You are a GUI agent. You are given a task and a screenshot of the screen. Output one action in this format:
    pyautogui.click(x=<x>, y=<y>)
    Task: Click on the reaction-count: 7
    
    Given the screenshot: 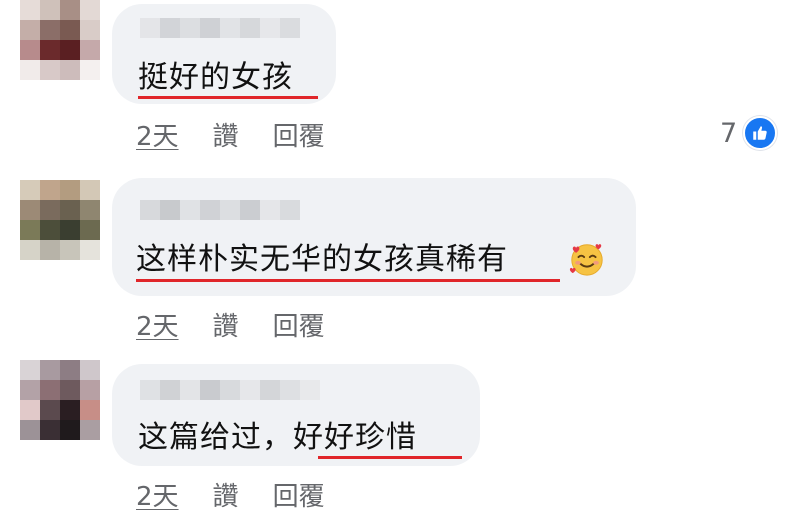 What is the action you would take?
    pyautogui.click(x=729, y=133)
    